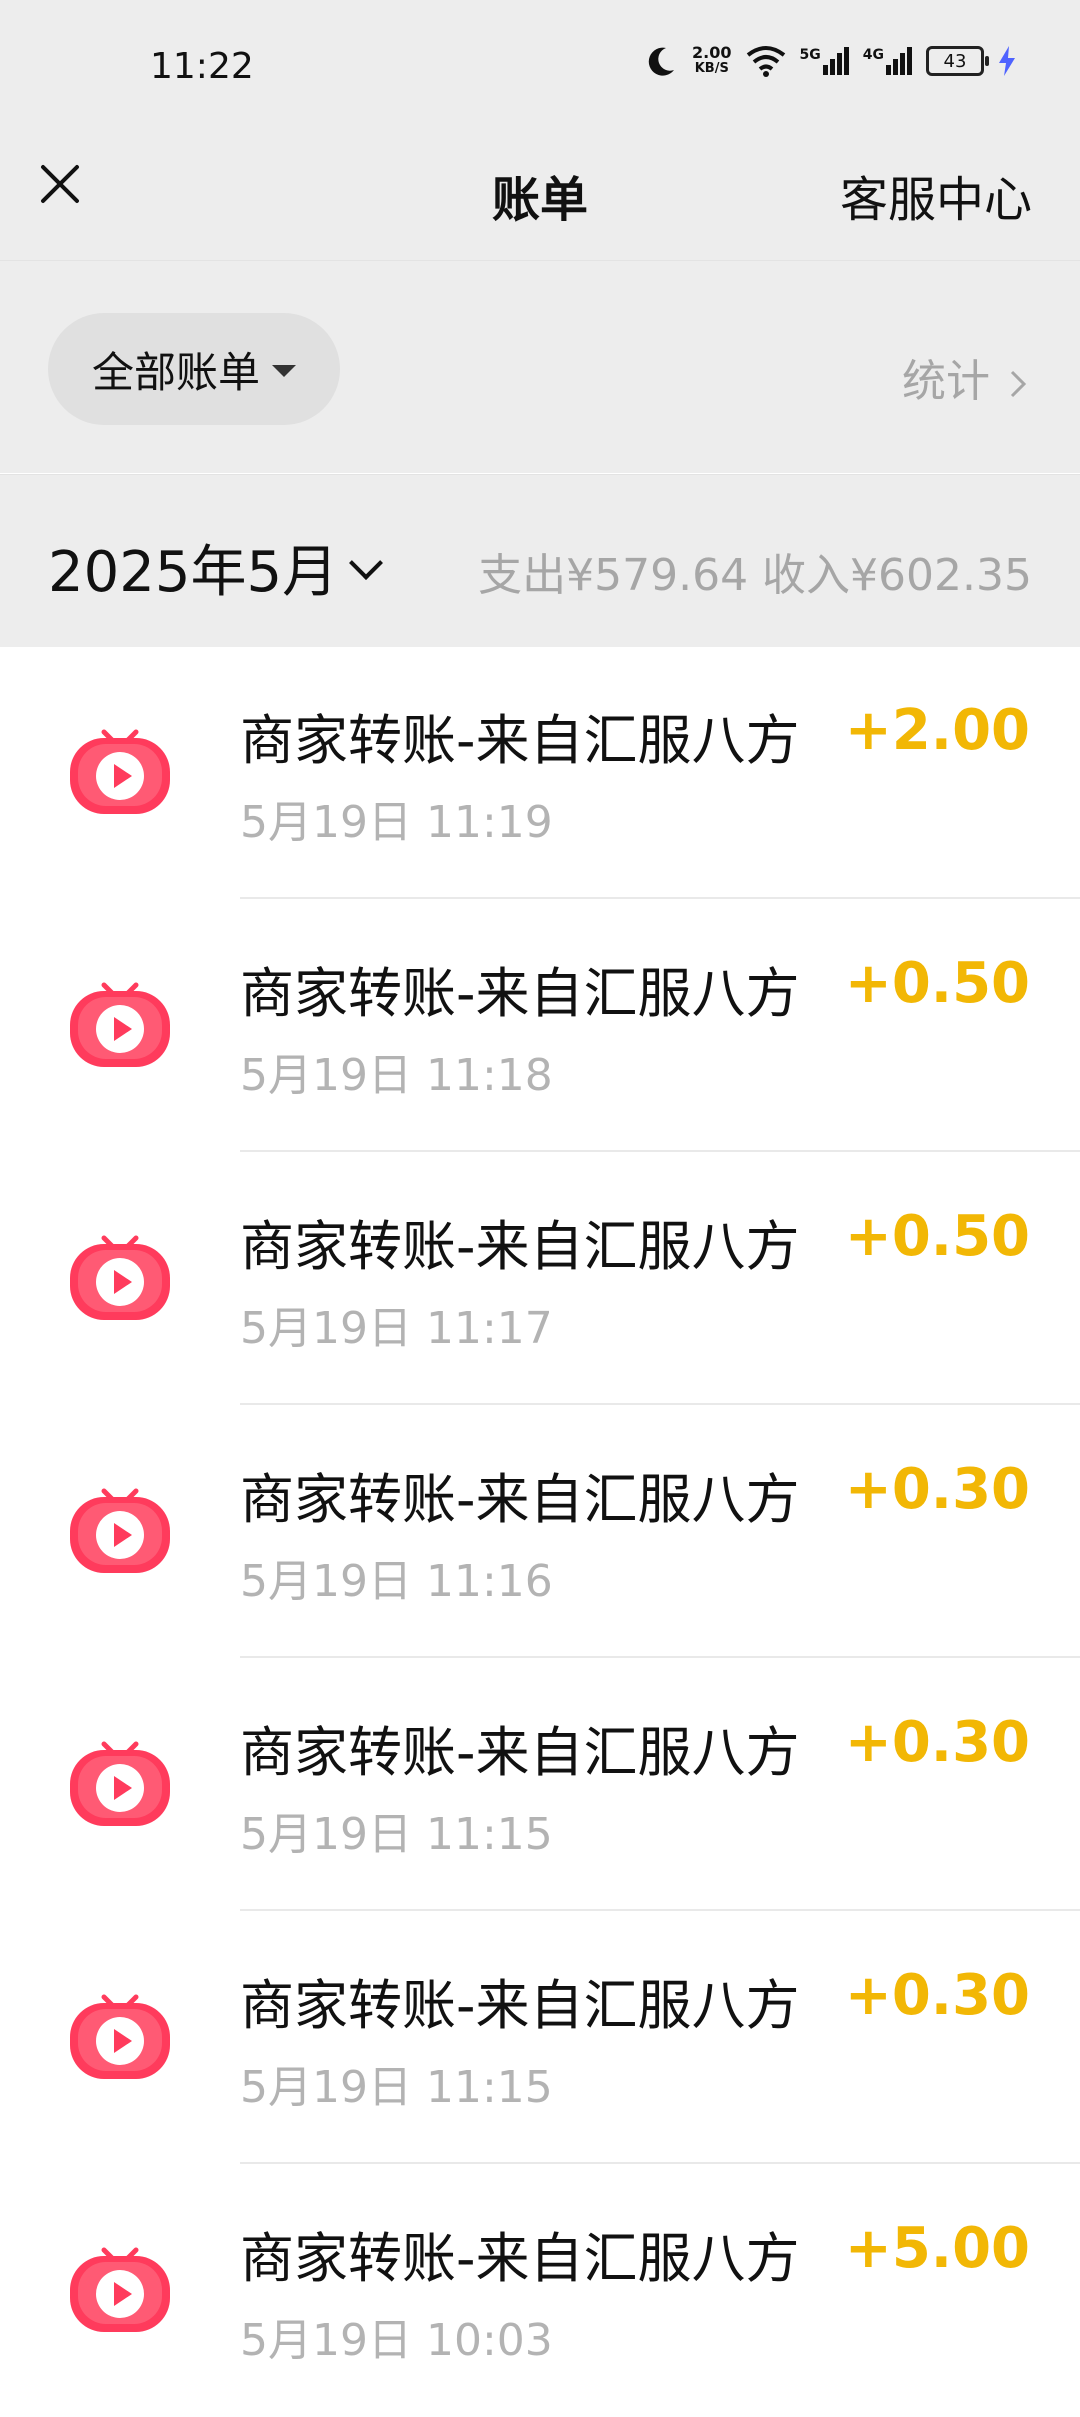 This screenshot has width=1080, height=2417. I want to click on transaction-amount: +5.00, so click(937, 2248).